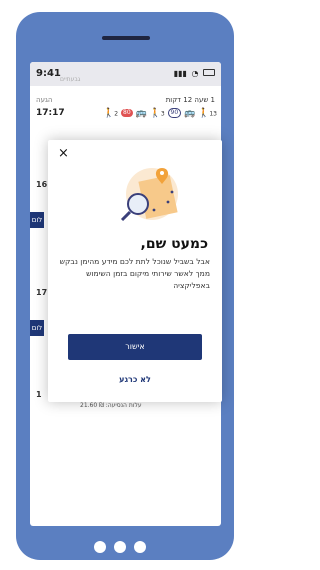  Describe the element at coordinates (44, 100) in the screenshot. I see `arrival-label: הגעה` at that location.